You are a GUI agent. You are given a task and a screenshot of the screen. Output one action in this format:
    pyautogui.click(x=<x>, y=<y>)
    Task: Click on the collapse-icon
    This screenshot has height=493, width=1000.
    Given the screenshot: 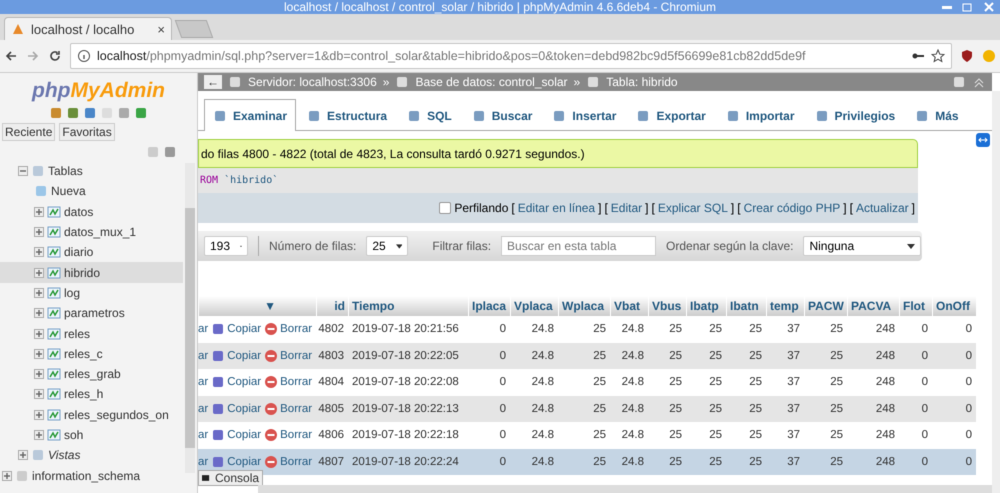 What is the action you would take?
    pyautogui.click(x=23, y=171)
    